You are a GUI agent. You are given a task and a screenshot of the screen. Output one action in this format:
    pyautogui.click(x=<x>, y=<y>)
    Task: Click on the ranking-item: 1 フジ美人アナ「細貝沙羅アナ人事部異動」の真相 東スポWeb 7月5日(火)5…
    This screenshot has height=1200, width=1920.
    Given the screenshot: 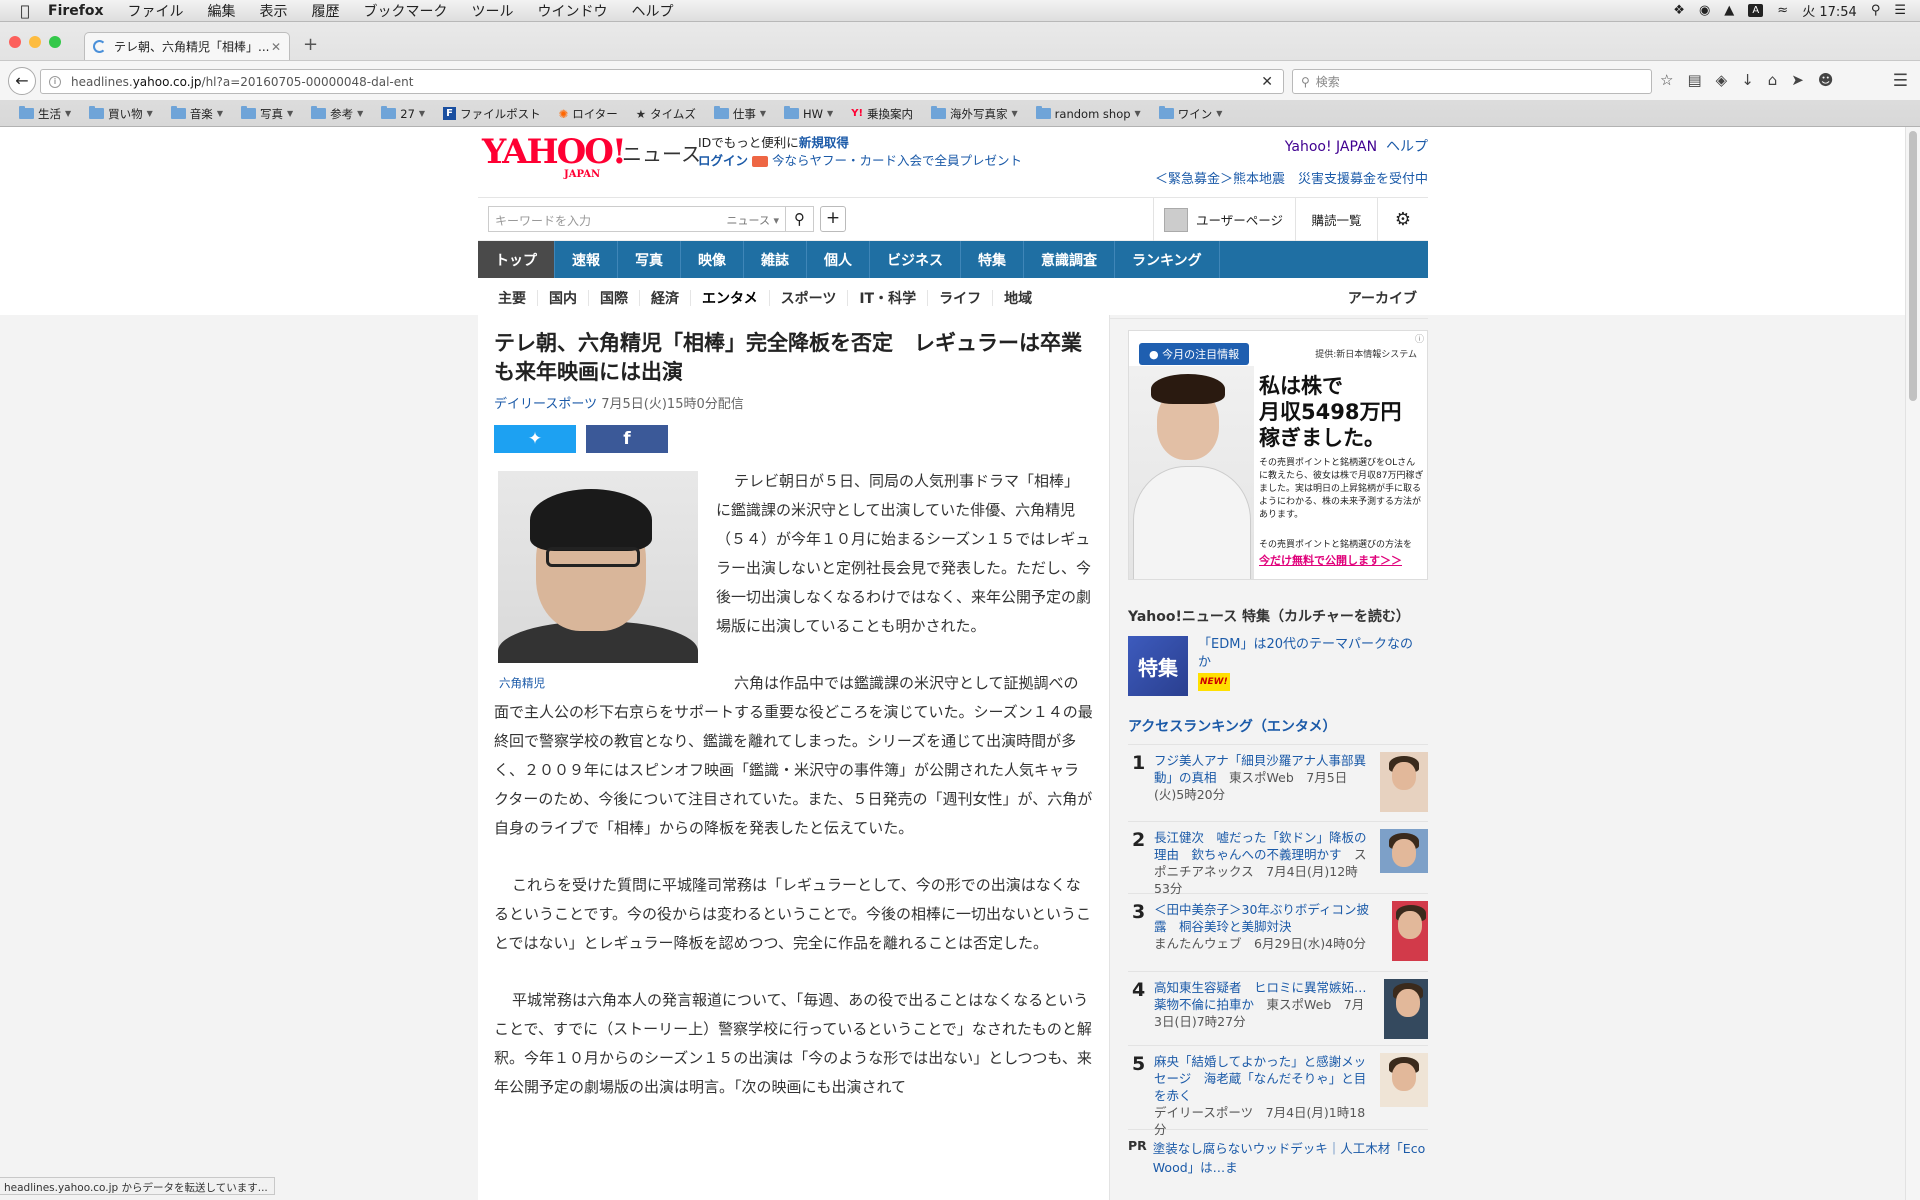 What is the action you would take?
    pyautogui.click(x=1278, y=783)
    